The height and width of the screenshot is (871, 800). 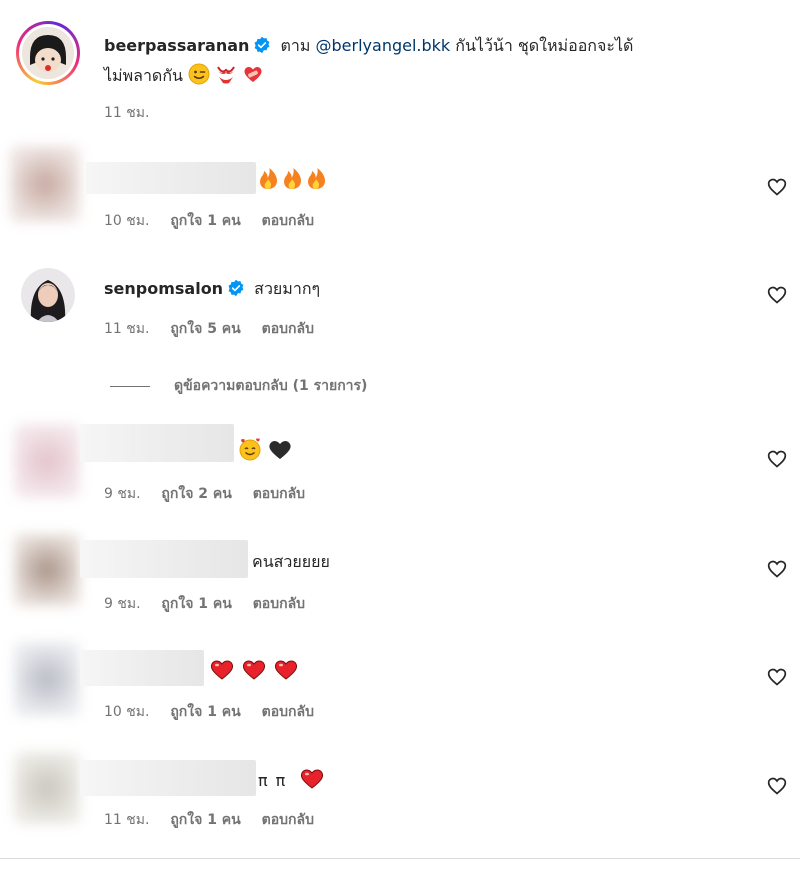 What do you see at coordinates (270, 386) in the screenshot?
I see `view-replies-label: ดูข้อความตอบกลับ (1 รายการ)` at bounding box center [270, 386].